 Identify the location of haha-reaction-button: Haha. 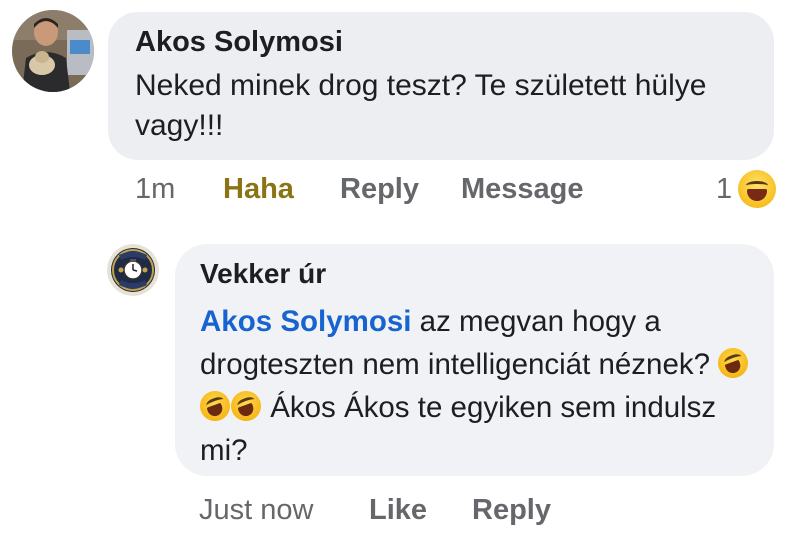
(258, 189).